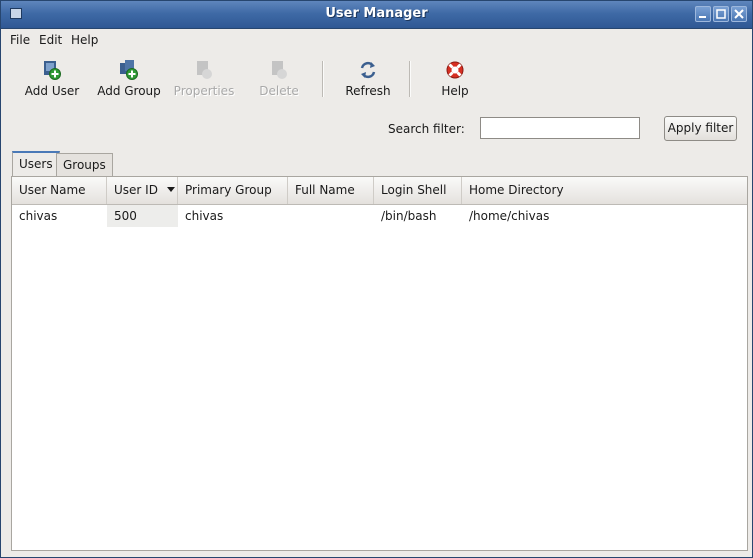  Describe the element at coordinates (233, 190) in the screenshot. I see `column-header-primary-group: Primary Group` at that location.